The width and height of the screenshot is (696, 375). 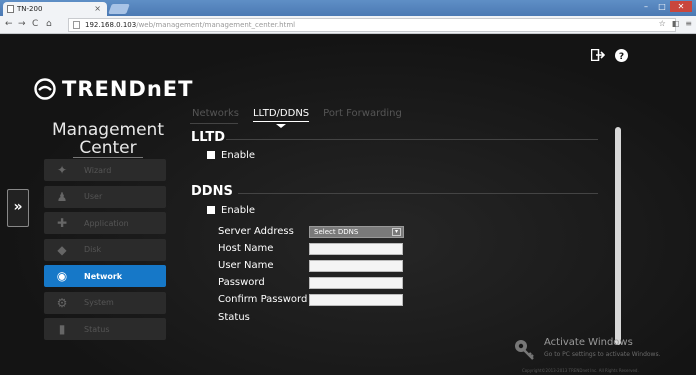 I want to click on lltd-divider, so click(x=412, y=139).